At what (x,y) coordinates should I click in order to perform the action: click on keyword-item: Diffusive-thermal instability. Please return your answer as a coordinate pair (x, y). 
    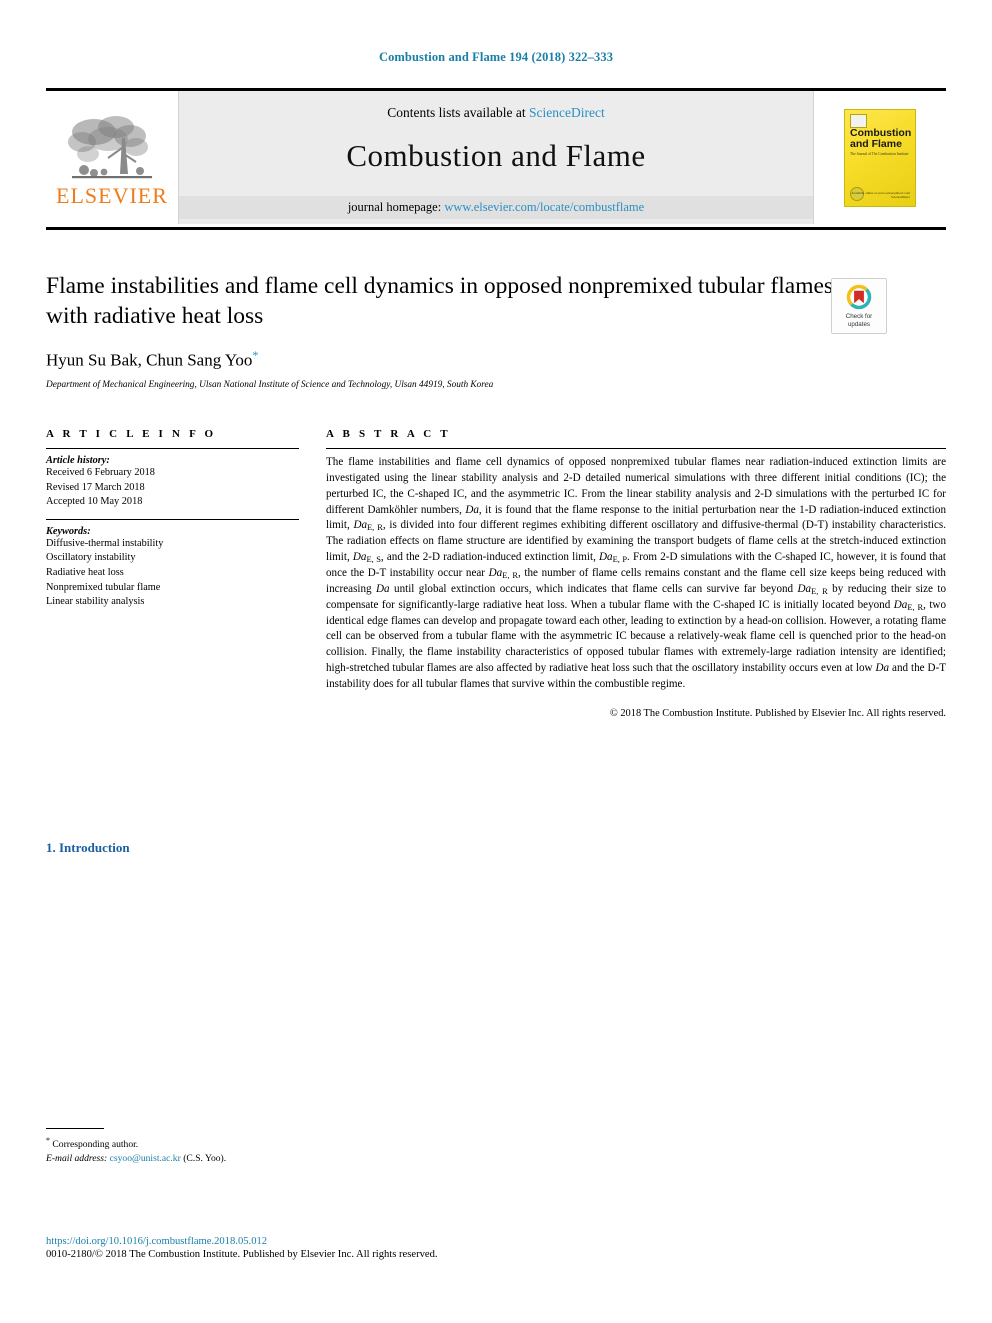
    Looking at the image, I should click on (105, 543).